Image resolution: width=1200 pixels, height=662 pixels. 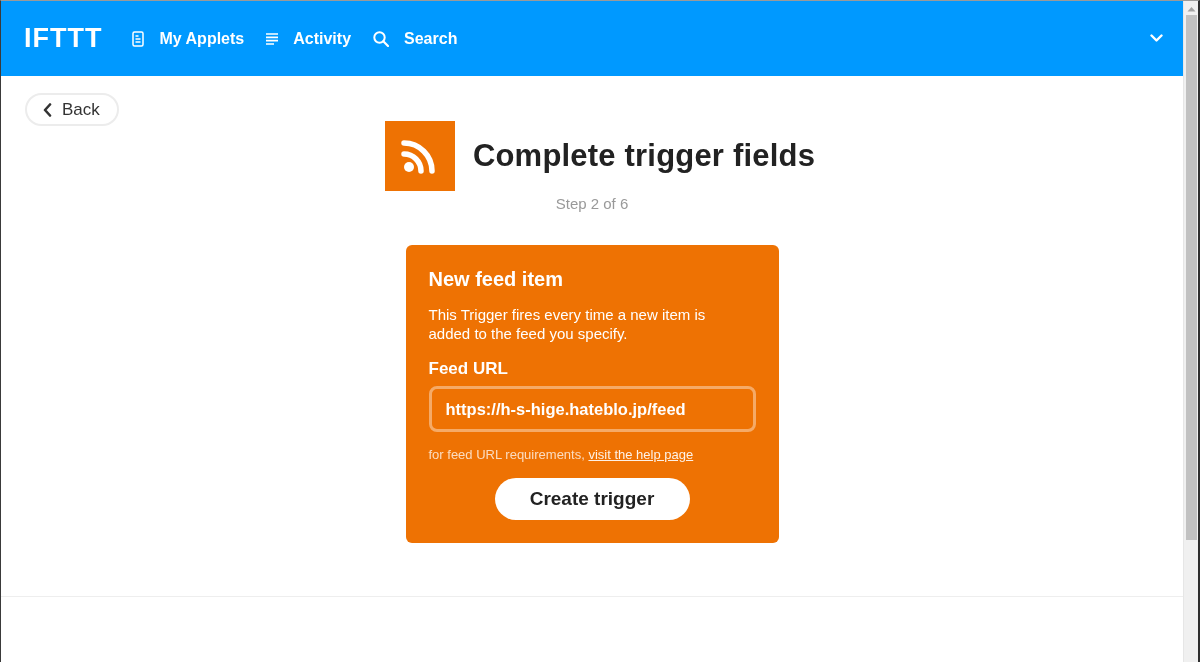 I want to click on document-icon, so click(x=138, y=38).